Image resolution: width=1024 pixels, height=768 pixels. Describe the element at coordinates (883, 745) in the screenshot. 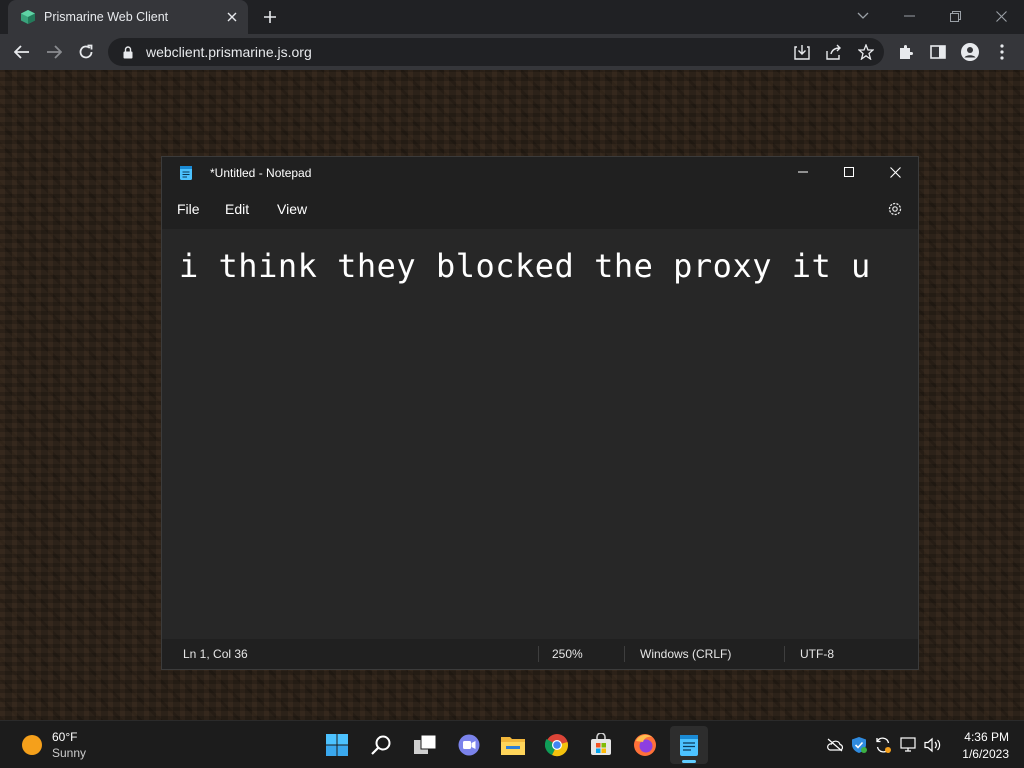

I see `update-sync-icon` at that location.